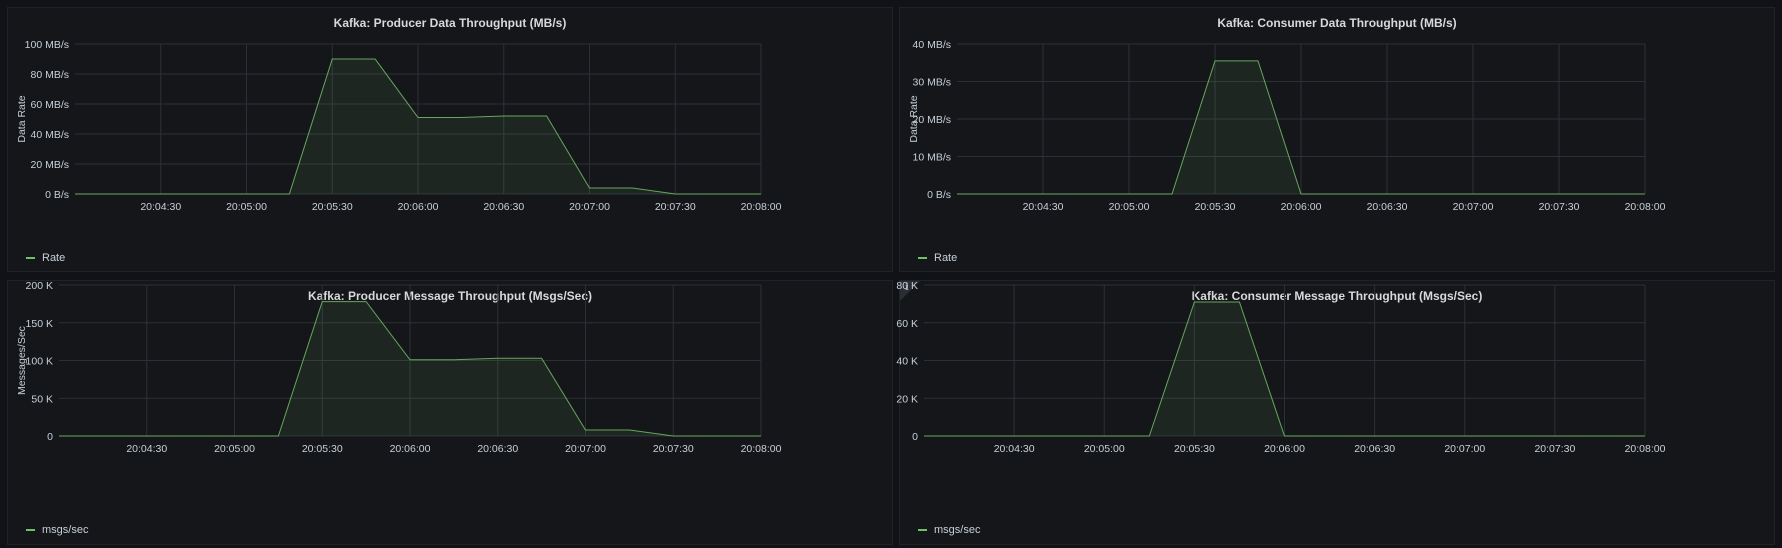 This screenshot has width=1782, height=548. What do you see at coordinates (49, 165) in the screenshot?
I see `y-tick-label: 20 MB/s` at bounding box center [49, 165].